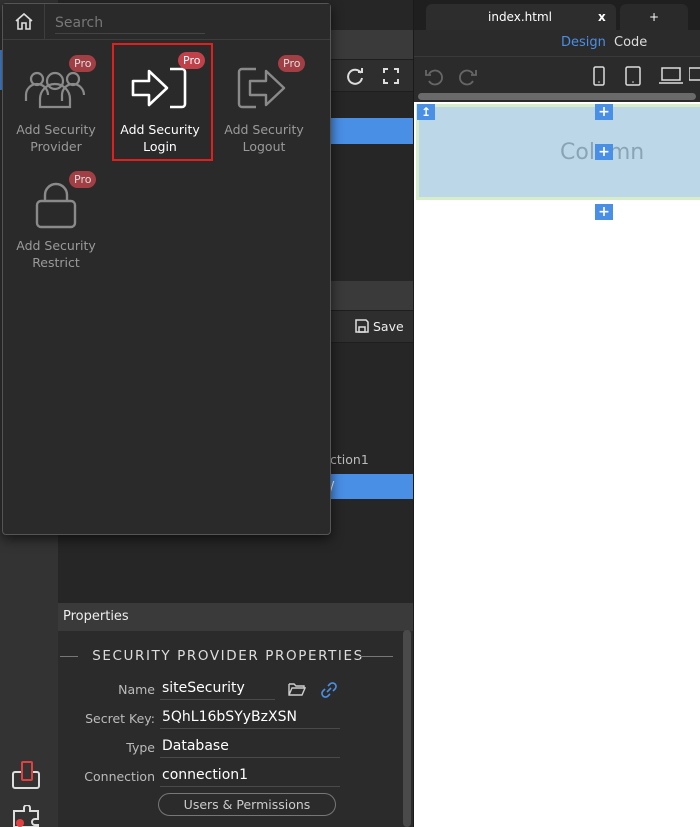 The height and width of the screenshot is (827, 700). I want to click on tool-label: Add Security Restrict, so click(56, 254).